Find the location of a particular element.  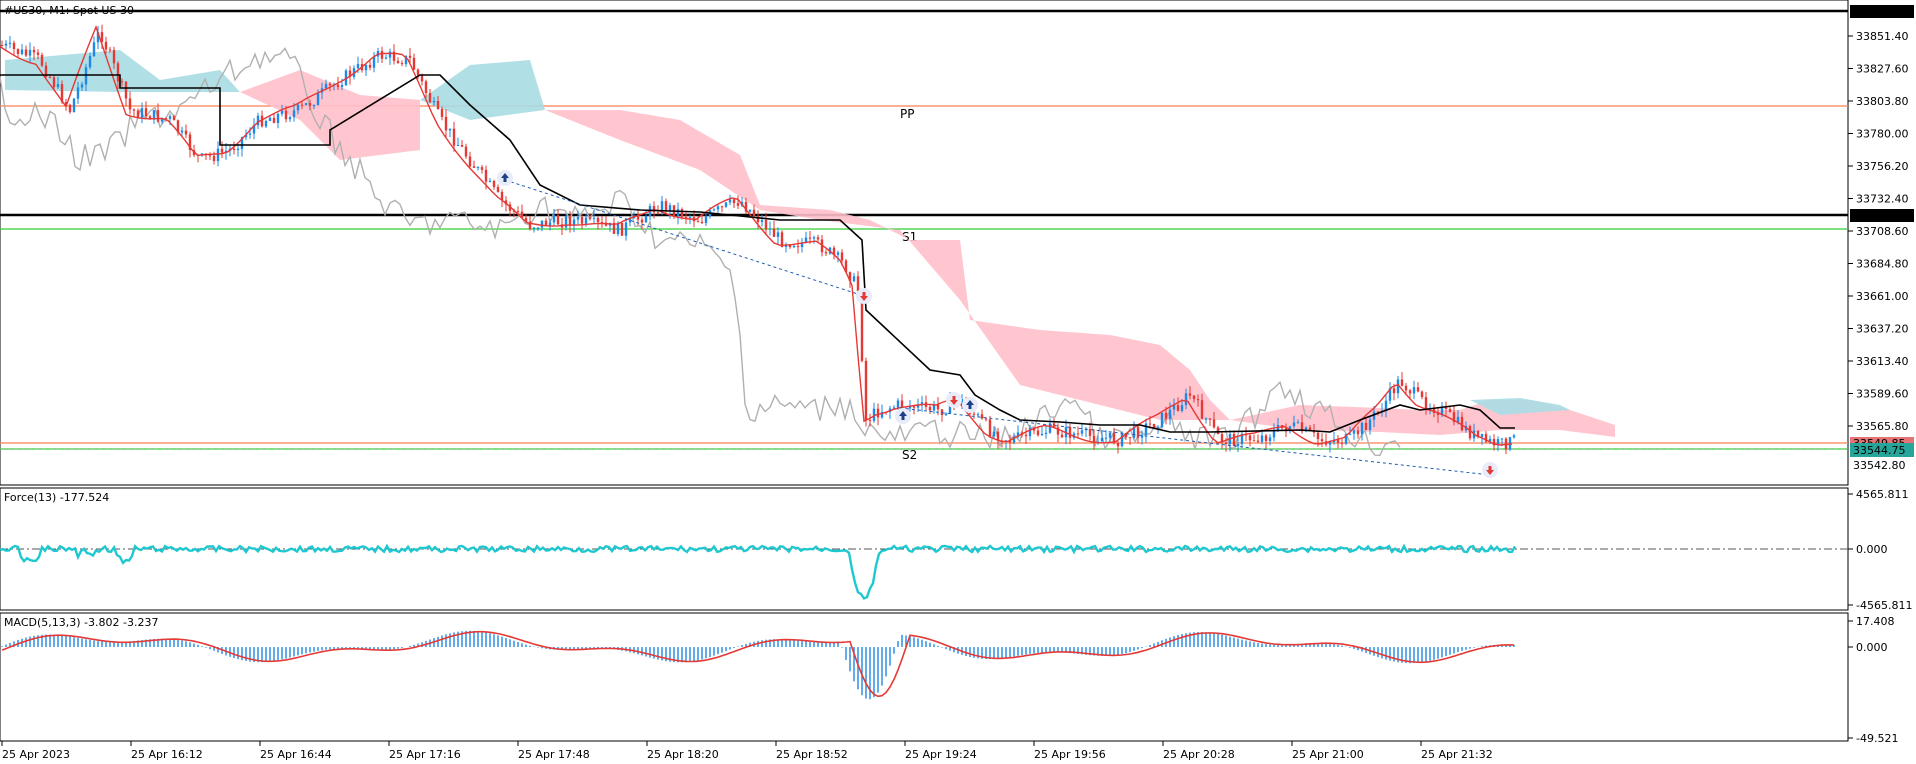

force-tick-label: -4565.811 is located at coordinates (1884, 605).